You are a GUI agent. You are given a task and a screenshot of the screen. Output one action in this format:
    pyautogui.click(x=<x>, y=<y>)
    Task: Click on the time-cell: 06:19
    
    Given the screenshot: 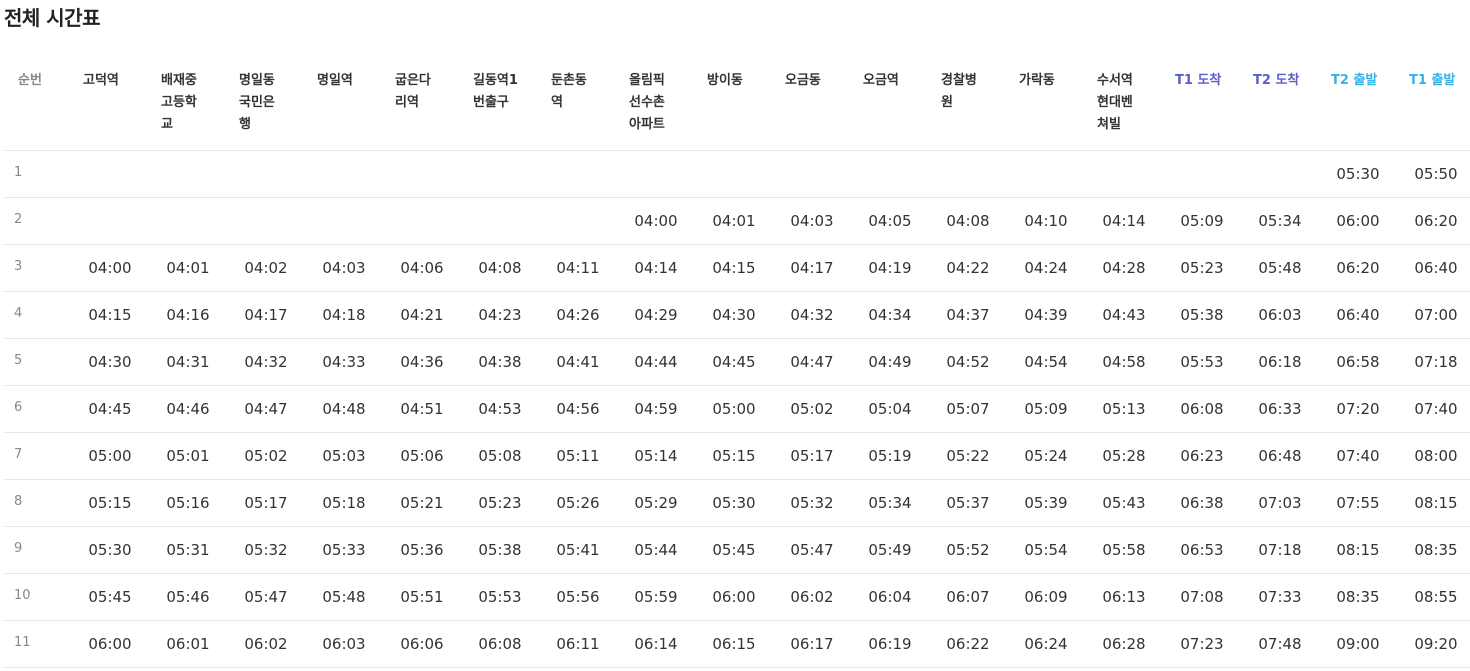 What is the action you would take?
    pyautogui.click(x=890, y=644)
    